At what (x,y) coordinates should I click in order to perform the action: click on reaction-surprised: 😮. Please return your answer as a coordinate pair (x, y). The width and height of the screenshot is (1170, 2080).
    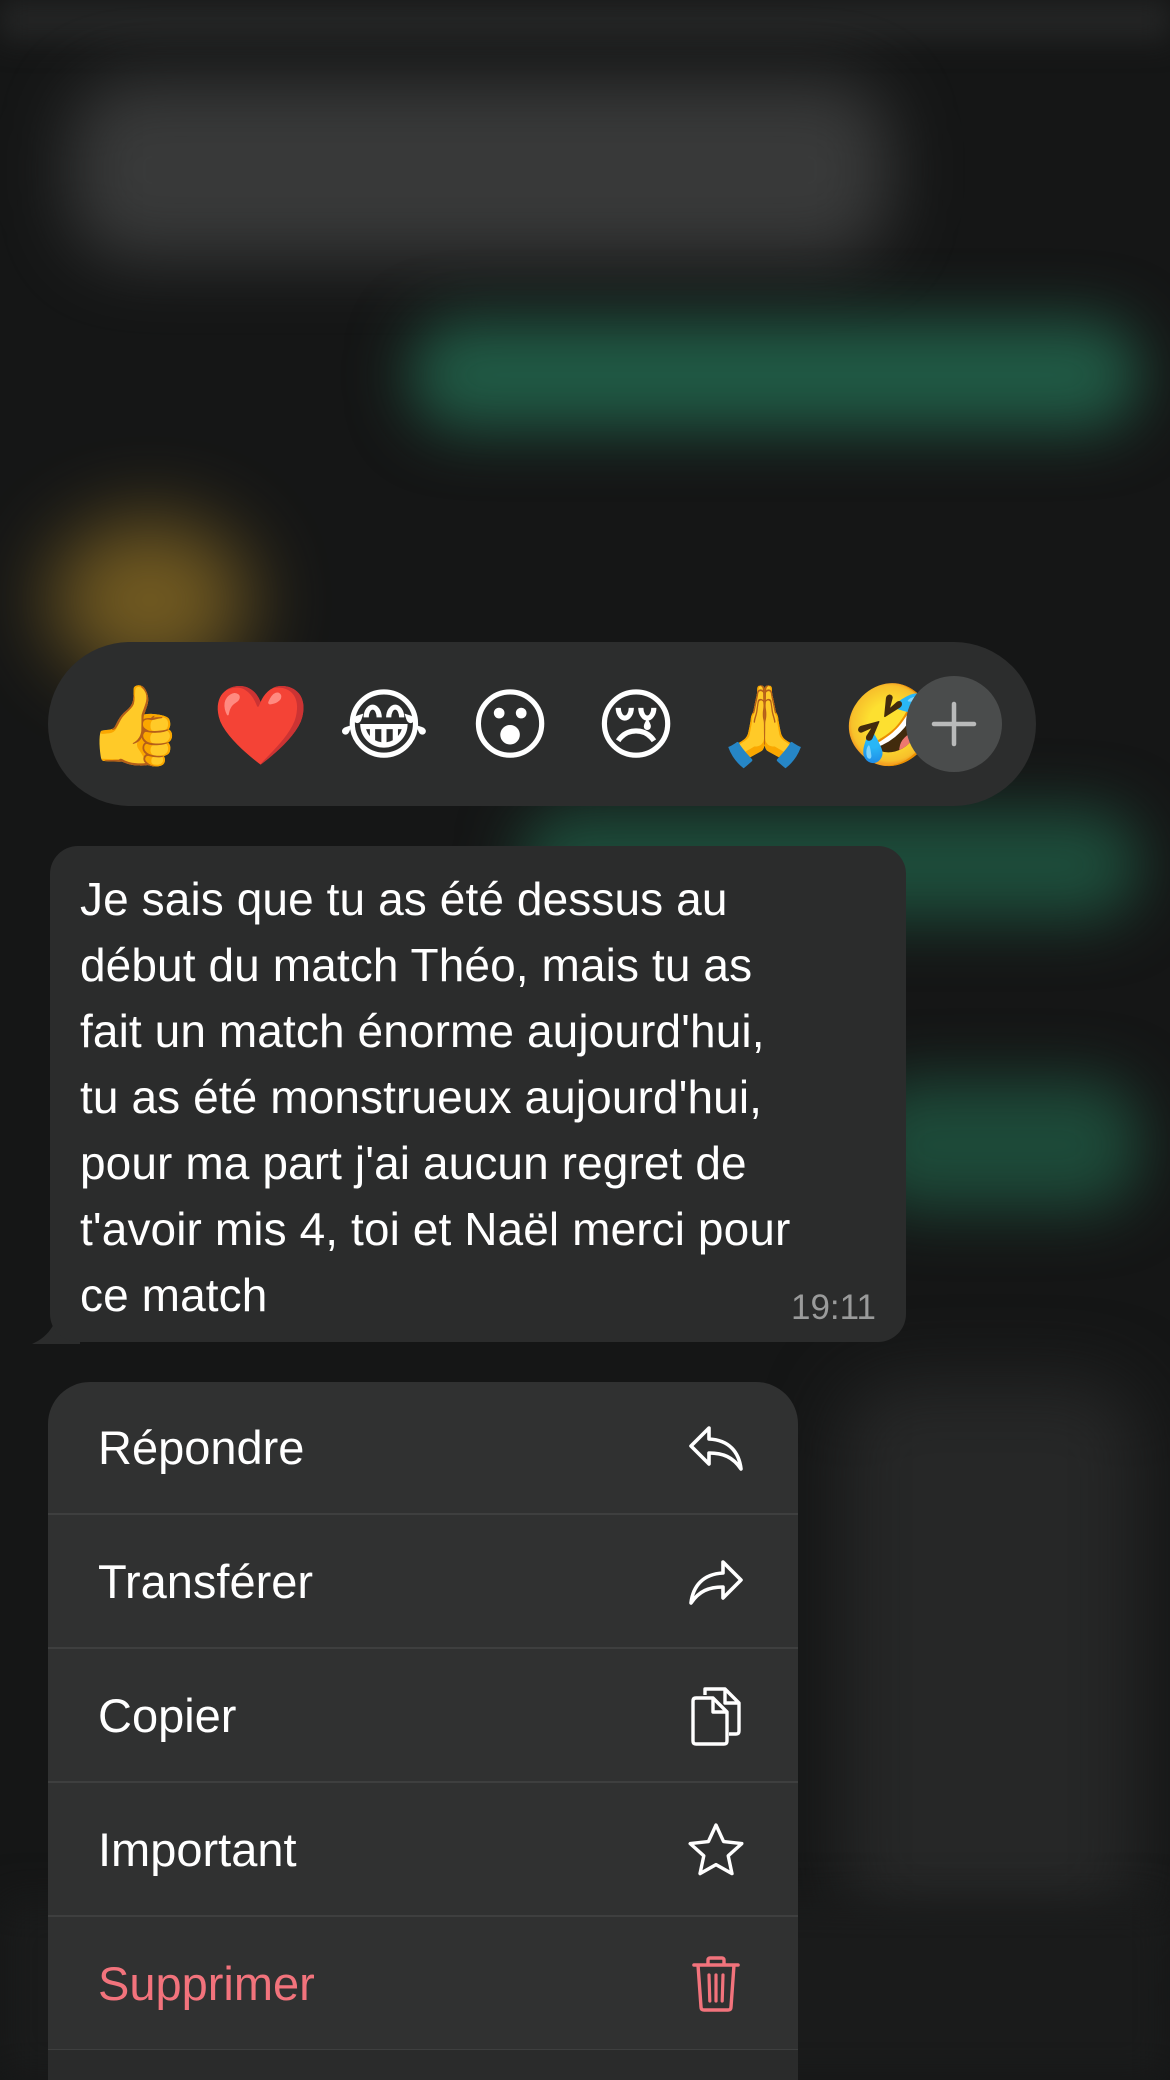
    Looking at the image, I should click on (510, 726).